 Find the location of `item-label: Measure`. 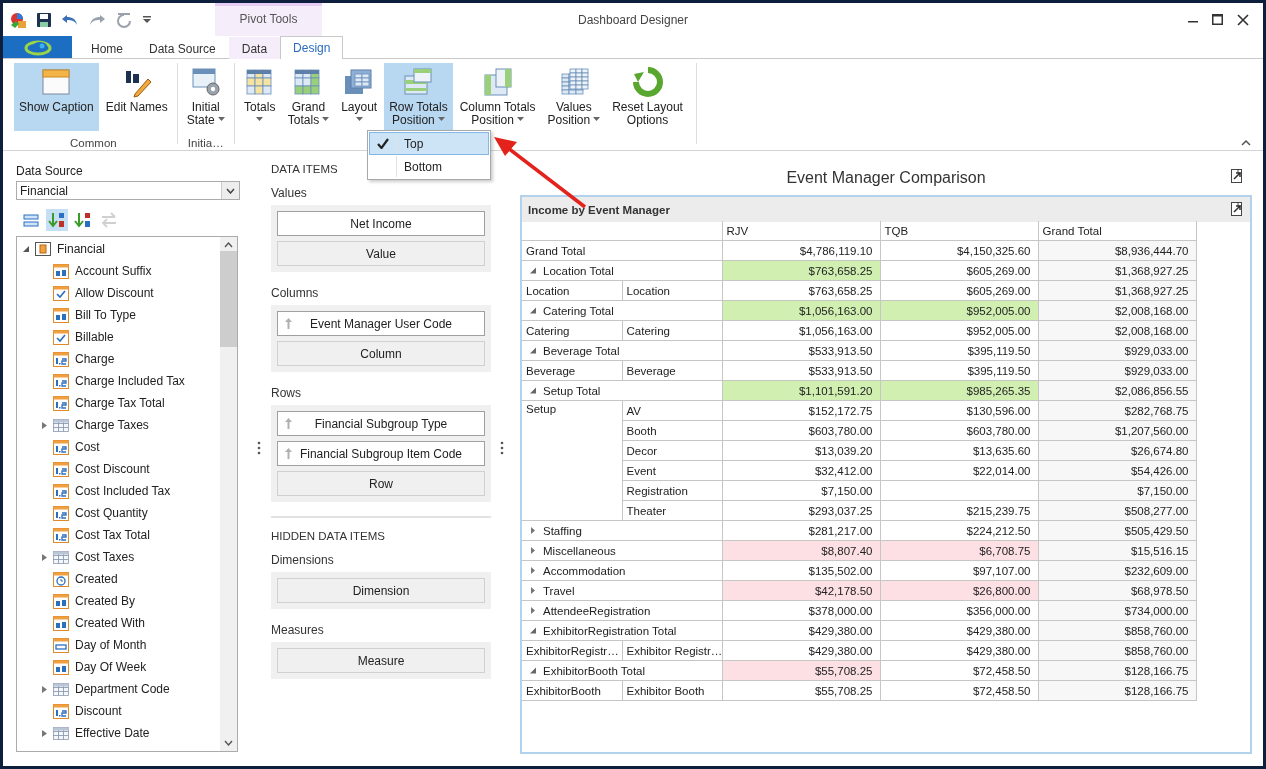

item-label: Measure is located at coordinates (381, 660).